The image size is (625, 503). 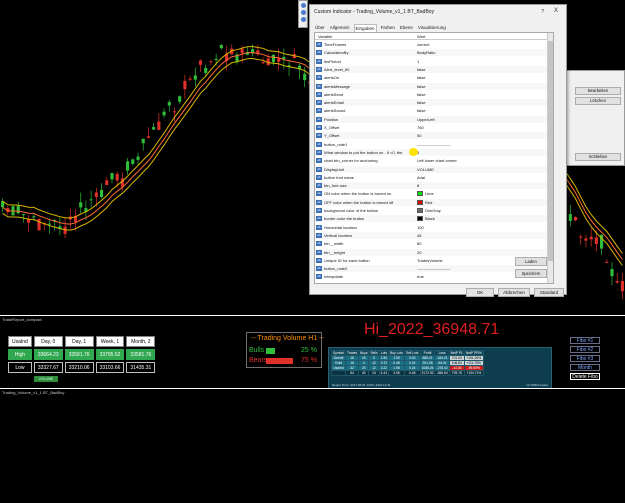 What do you see at coordinates (432, 276) in the screenshot?
I see `param-row: ab Interpolate true` at bounding box center [432, 276].